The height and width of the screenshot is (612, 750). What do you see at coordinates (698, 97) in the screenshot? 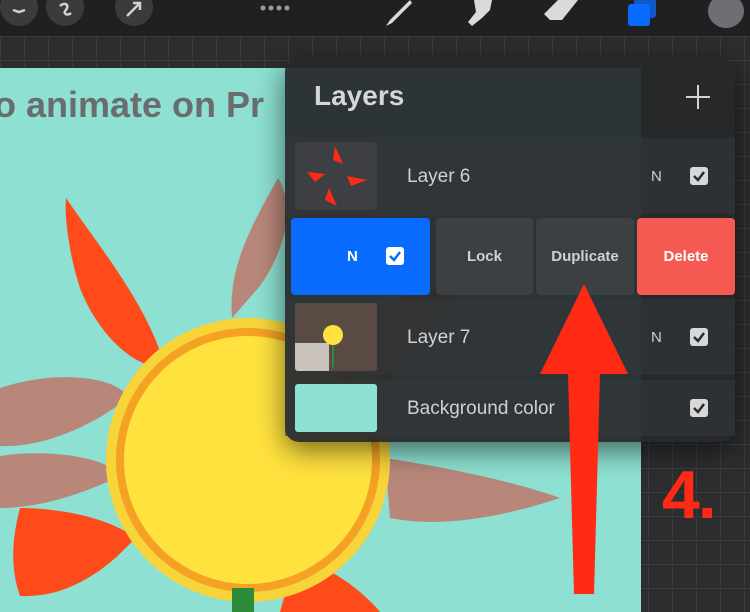
I see `plus-icon` at bounding box center [698, 97].